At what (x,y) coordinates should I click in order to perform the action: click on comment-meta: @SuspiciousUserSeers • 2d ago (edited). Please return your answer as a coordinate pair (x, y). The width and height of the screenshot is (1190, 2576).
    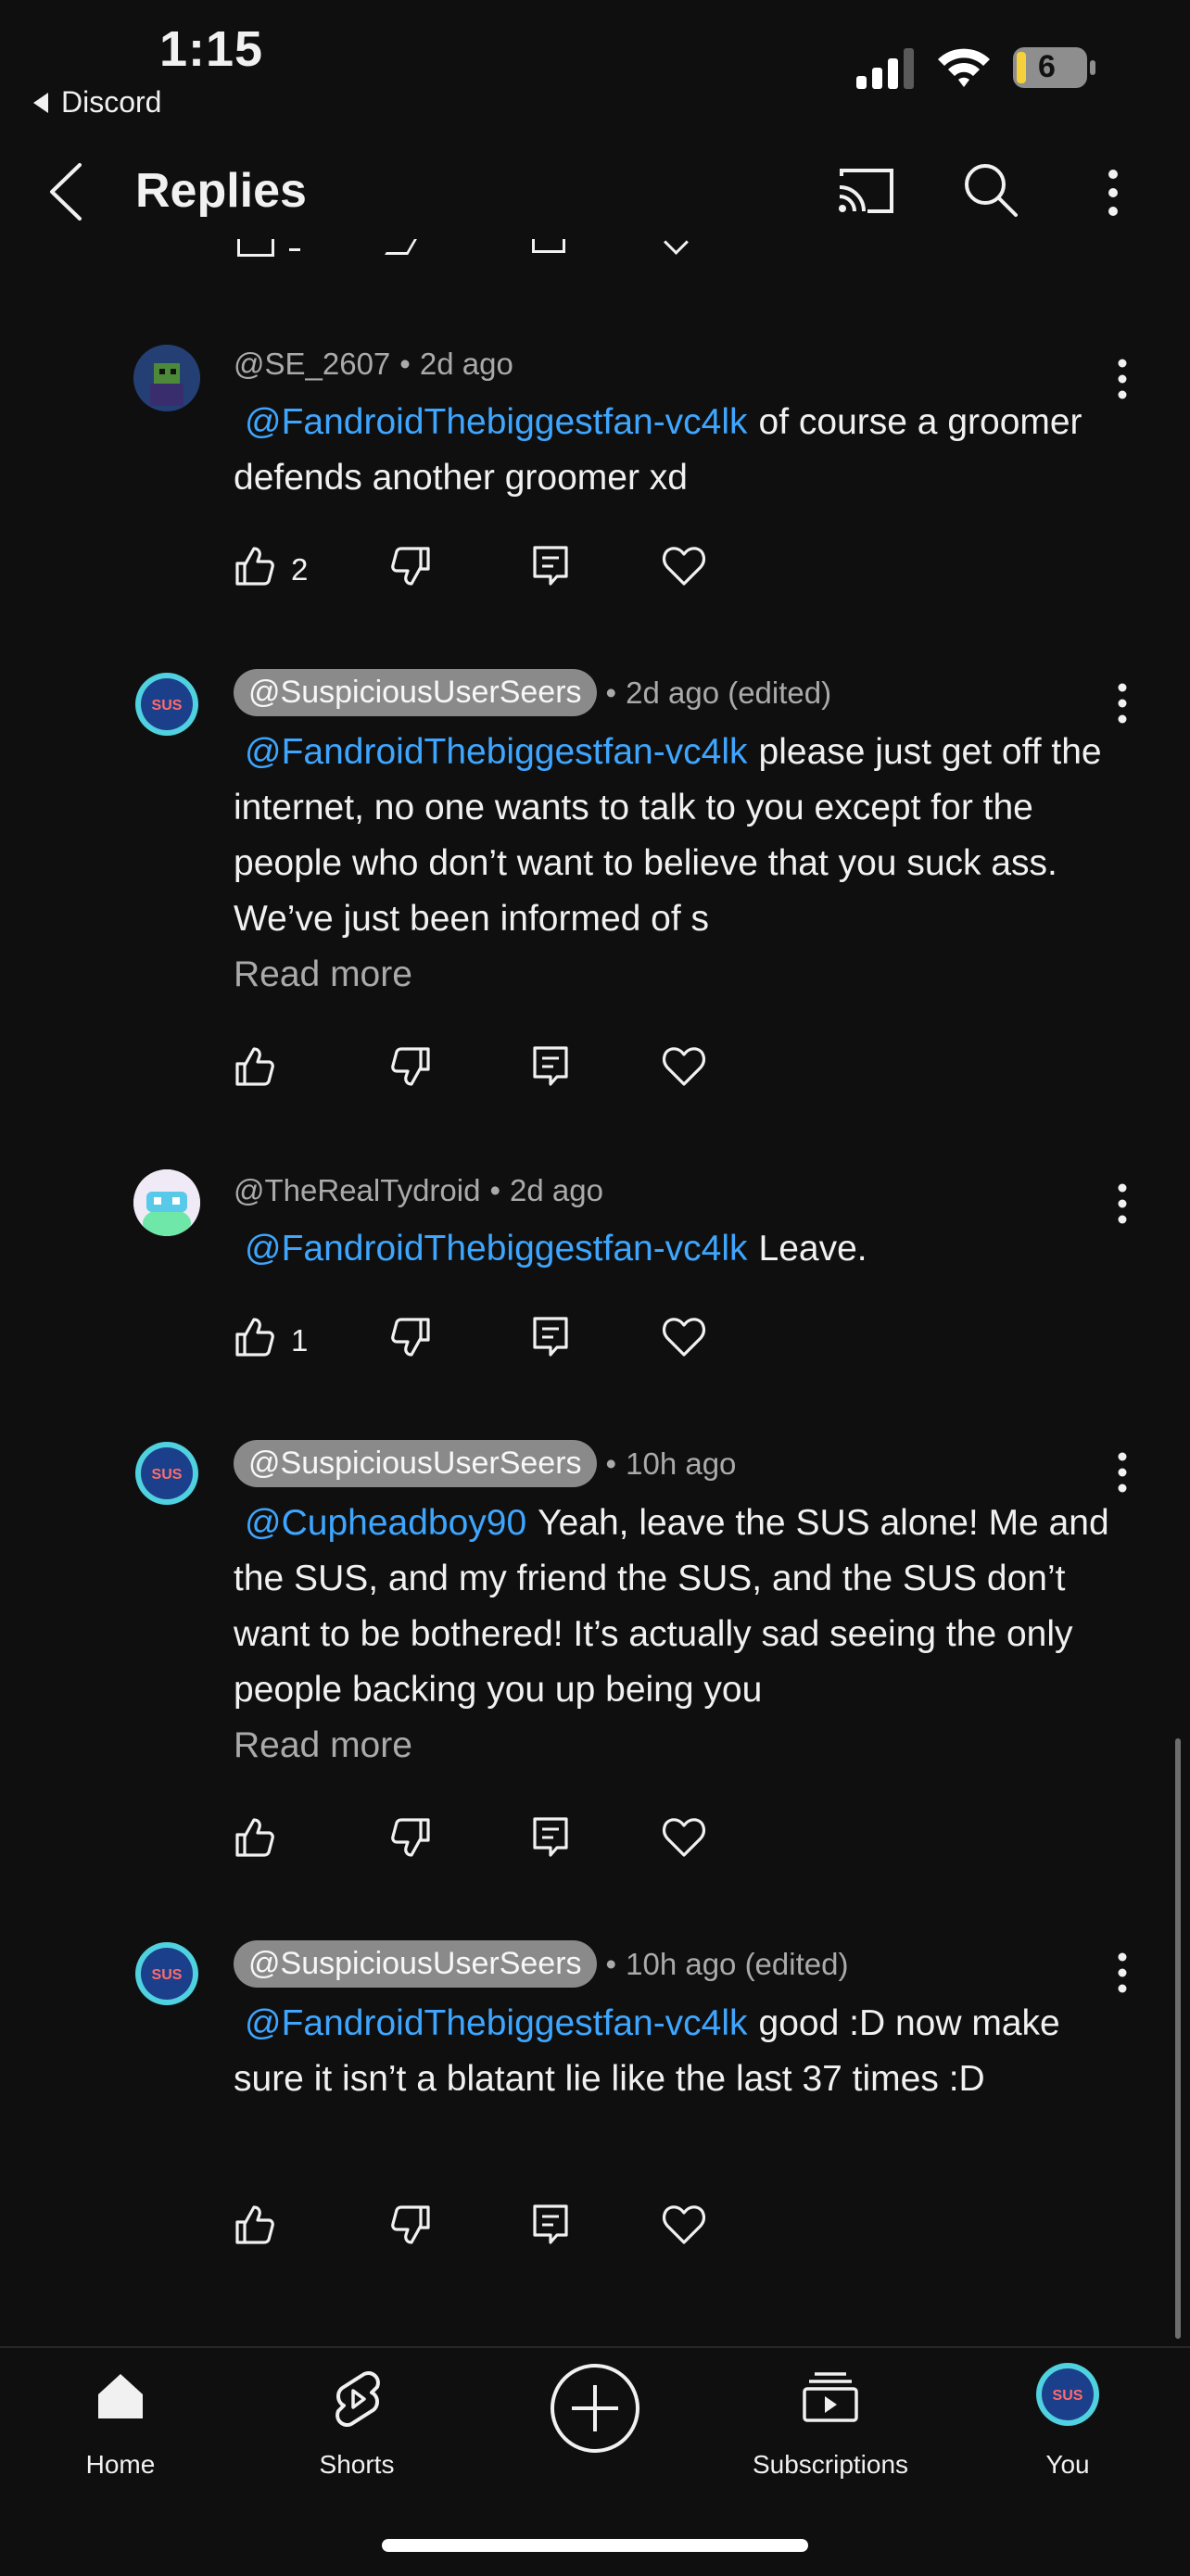
    Looking at the image, I should click on (532, 692).